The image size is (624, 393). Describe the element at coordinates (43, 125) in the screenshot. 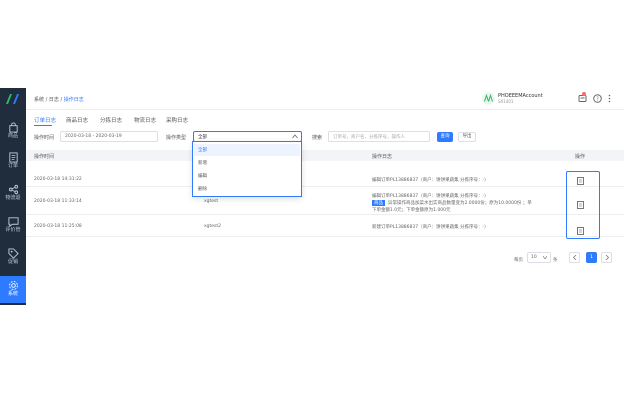

I see `tab-active-indicator` at that location.